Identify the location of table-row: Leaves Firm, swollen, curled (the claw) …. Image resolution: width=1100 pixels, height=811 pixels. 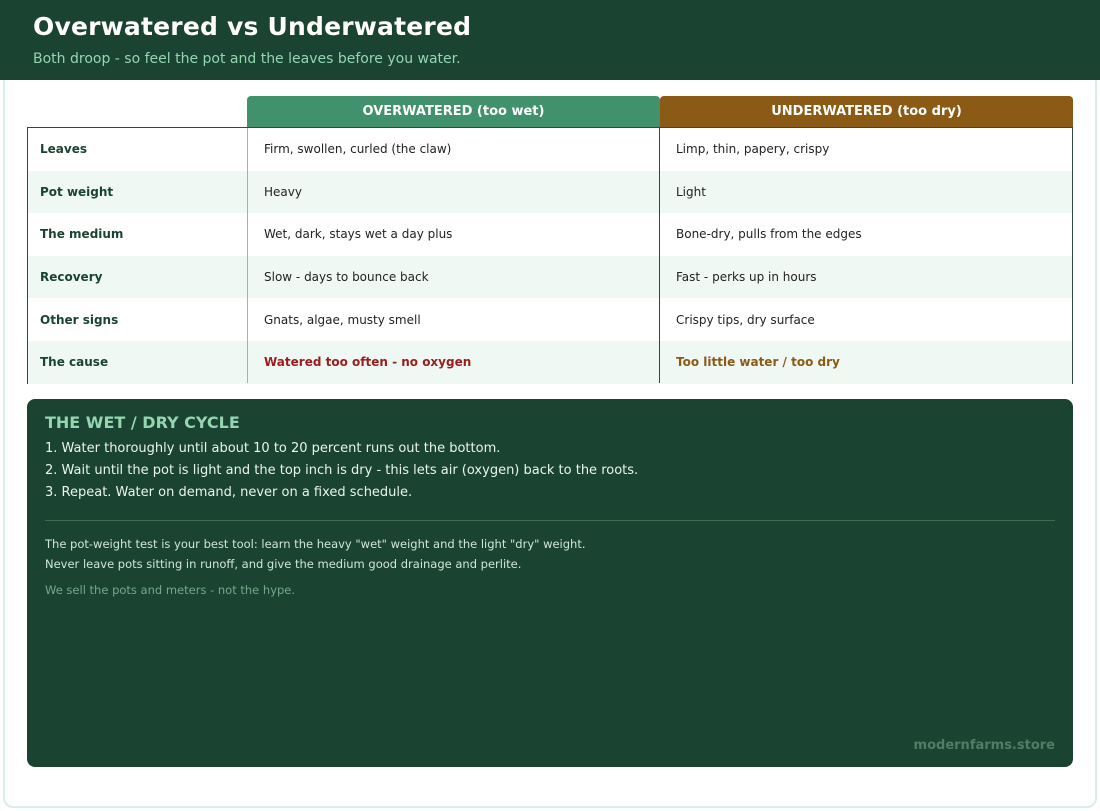
(550, 149).